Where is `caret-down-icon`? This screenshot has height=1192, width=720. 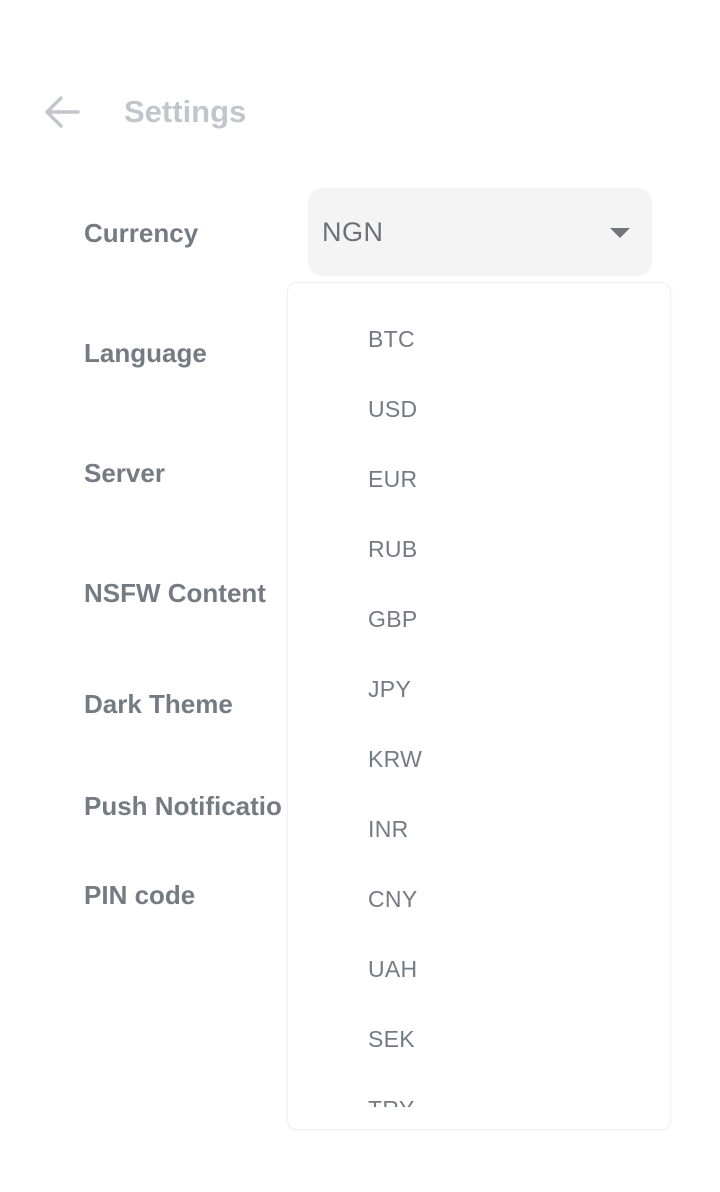 caret-down-icon is located at coordinates (620, 233).